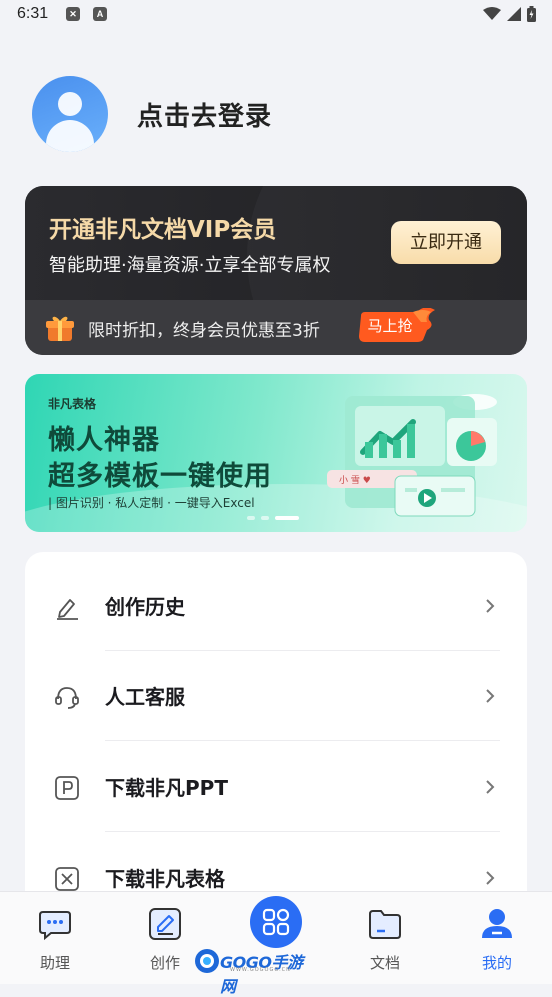 The height and width of the screenshot is (997, 552). Describe the element at coordinates (260, 970) in the screenshot. I see `watermark-url: WWW.GOGOGO.CN` at that location.